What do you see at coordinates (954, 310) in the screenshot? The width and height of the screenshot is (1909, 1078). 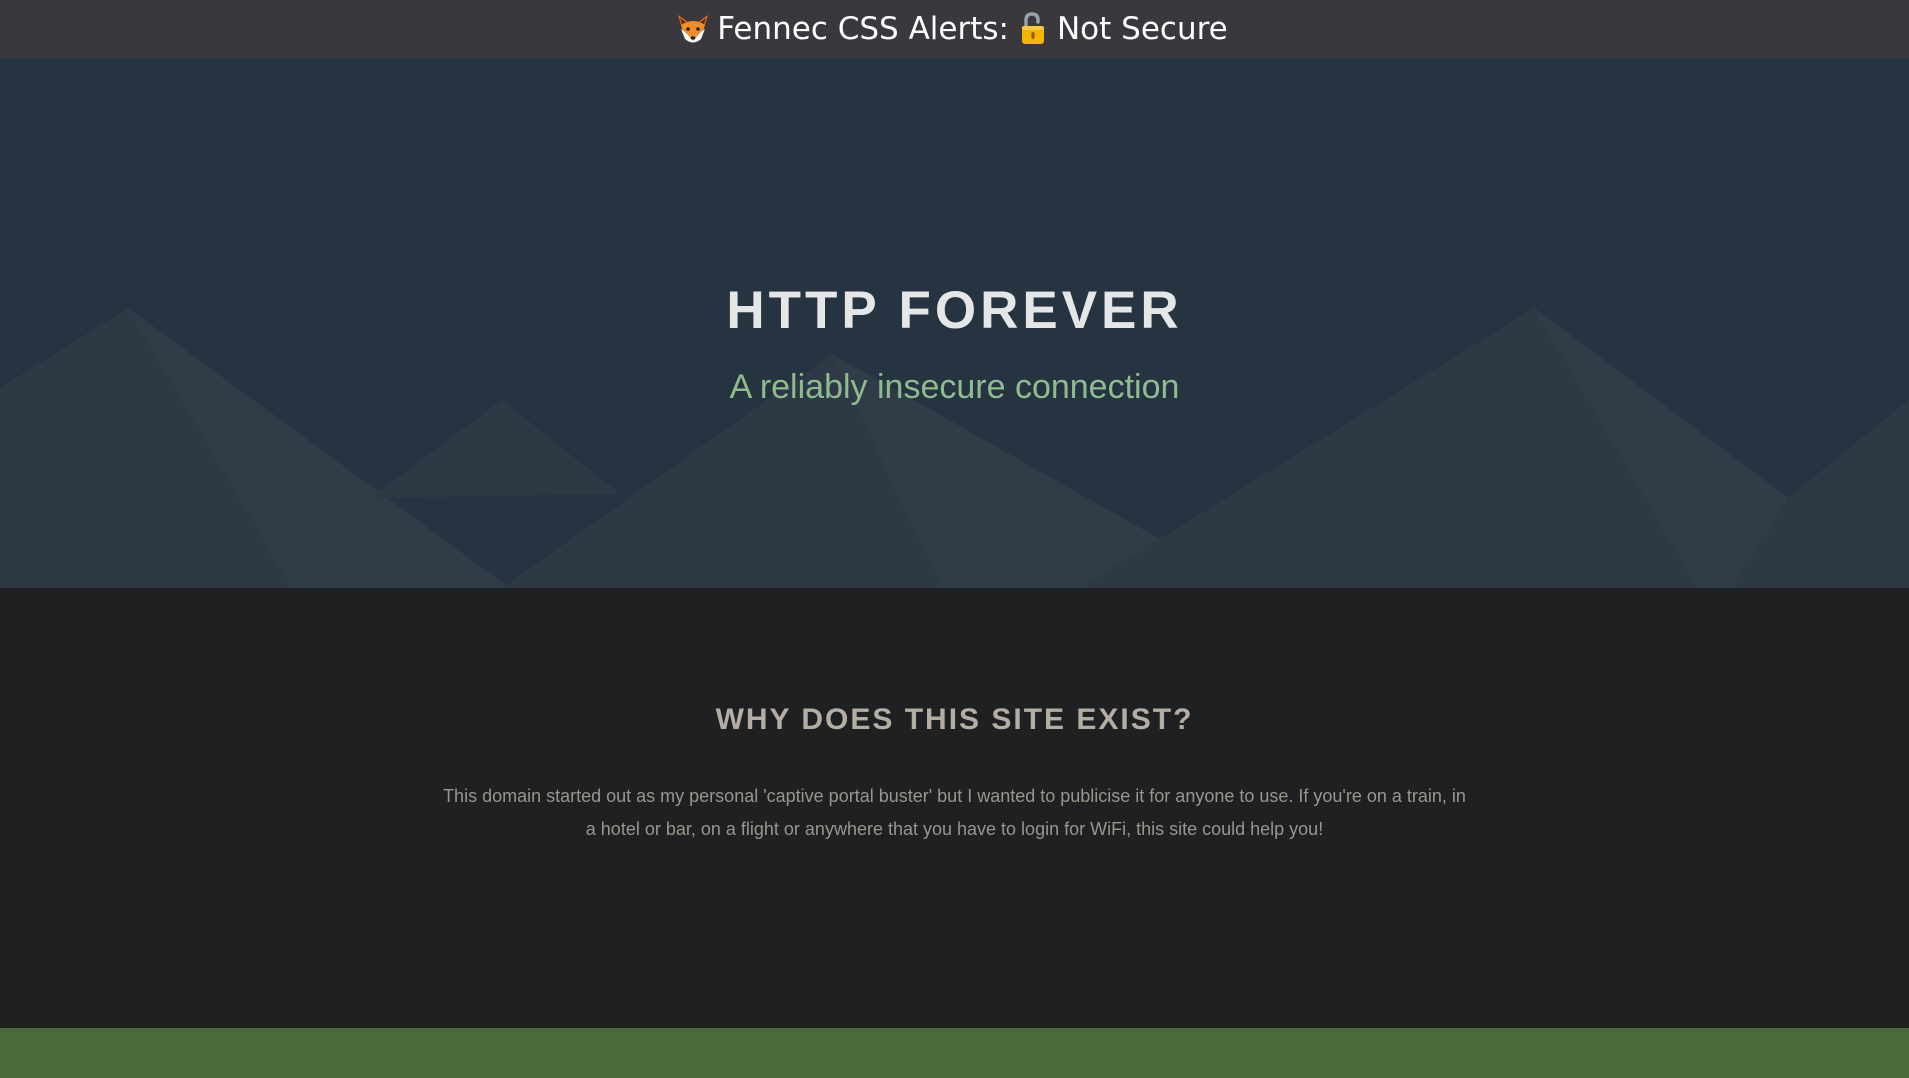 I see `page-title: HTTP FOREVER` at bounding box center [954, 310].